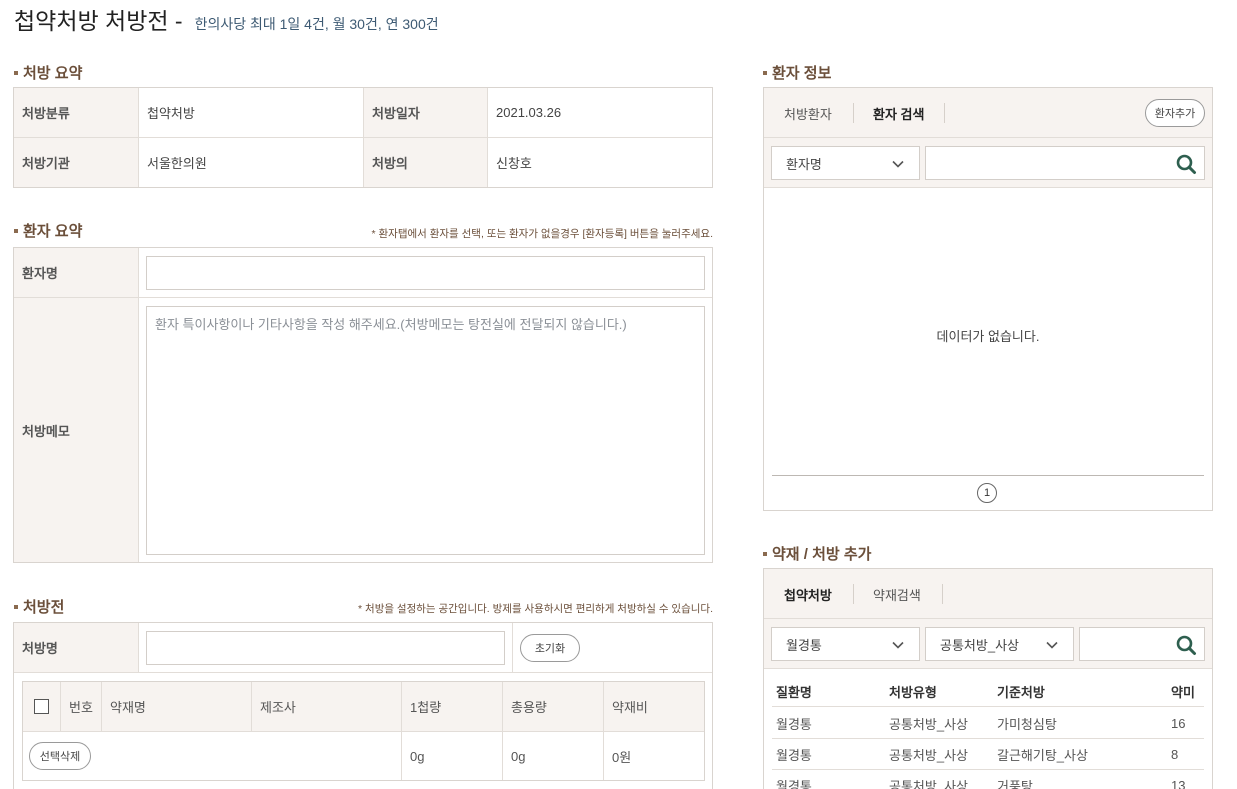 This screenshot has width=1237, height=789. What do you see at coordinates (808, 594) in the screenshot?
I see `tab-herbal-prescription: 첩약처방` at bounding box center [808, 594].